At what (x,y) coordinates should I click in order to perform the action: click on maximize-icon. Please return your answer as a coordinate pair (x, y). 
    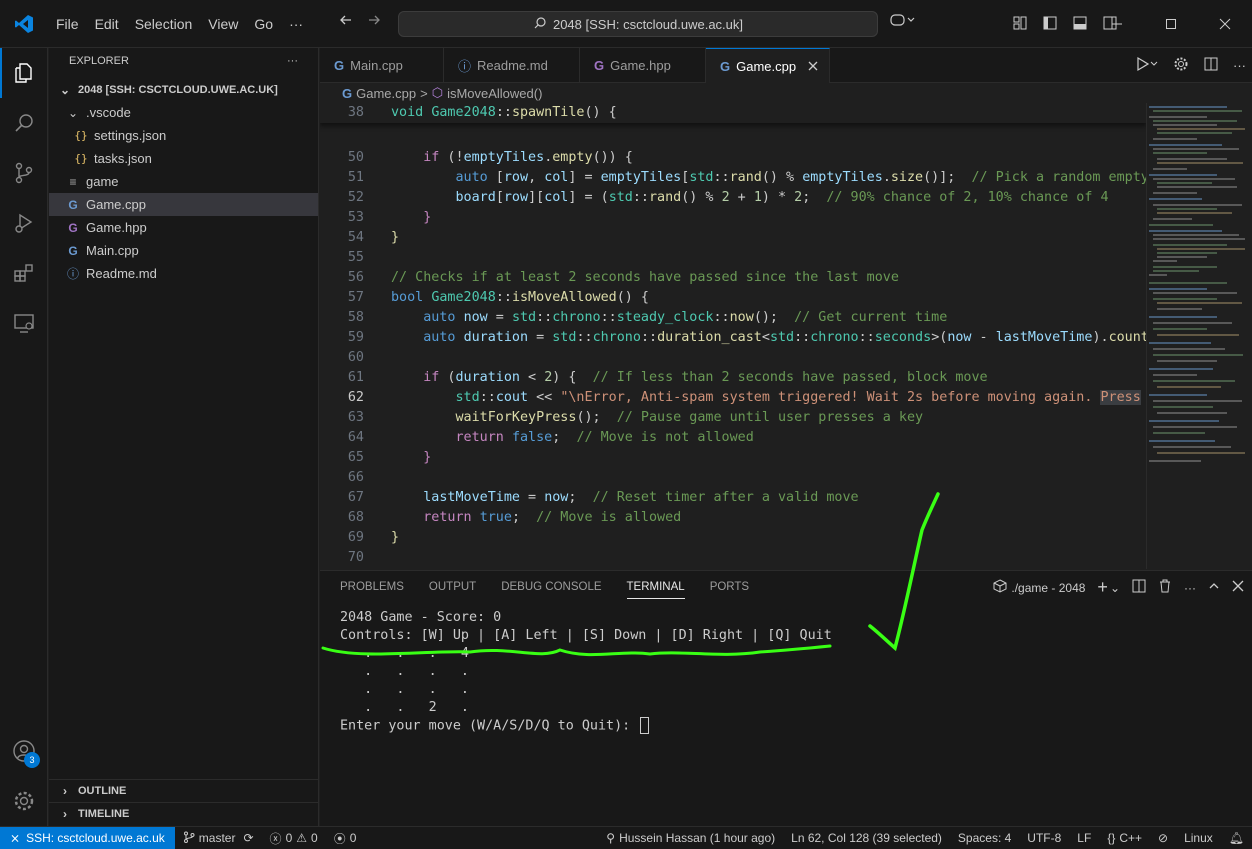
    Looking at the image, I should click on (1171, 24).